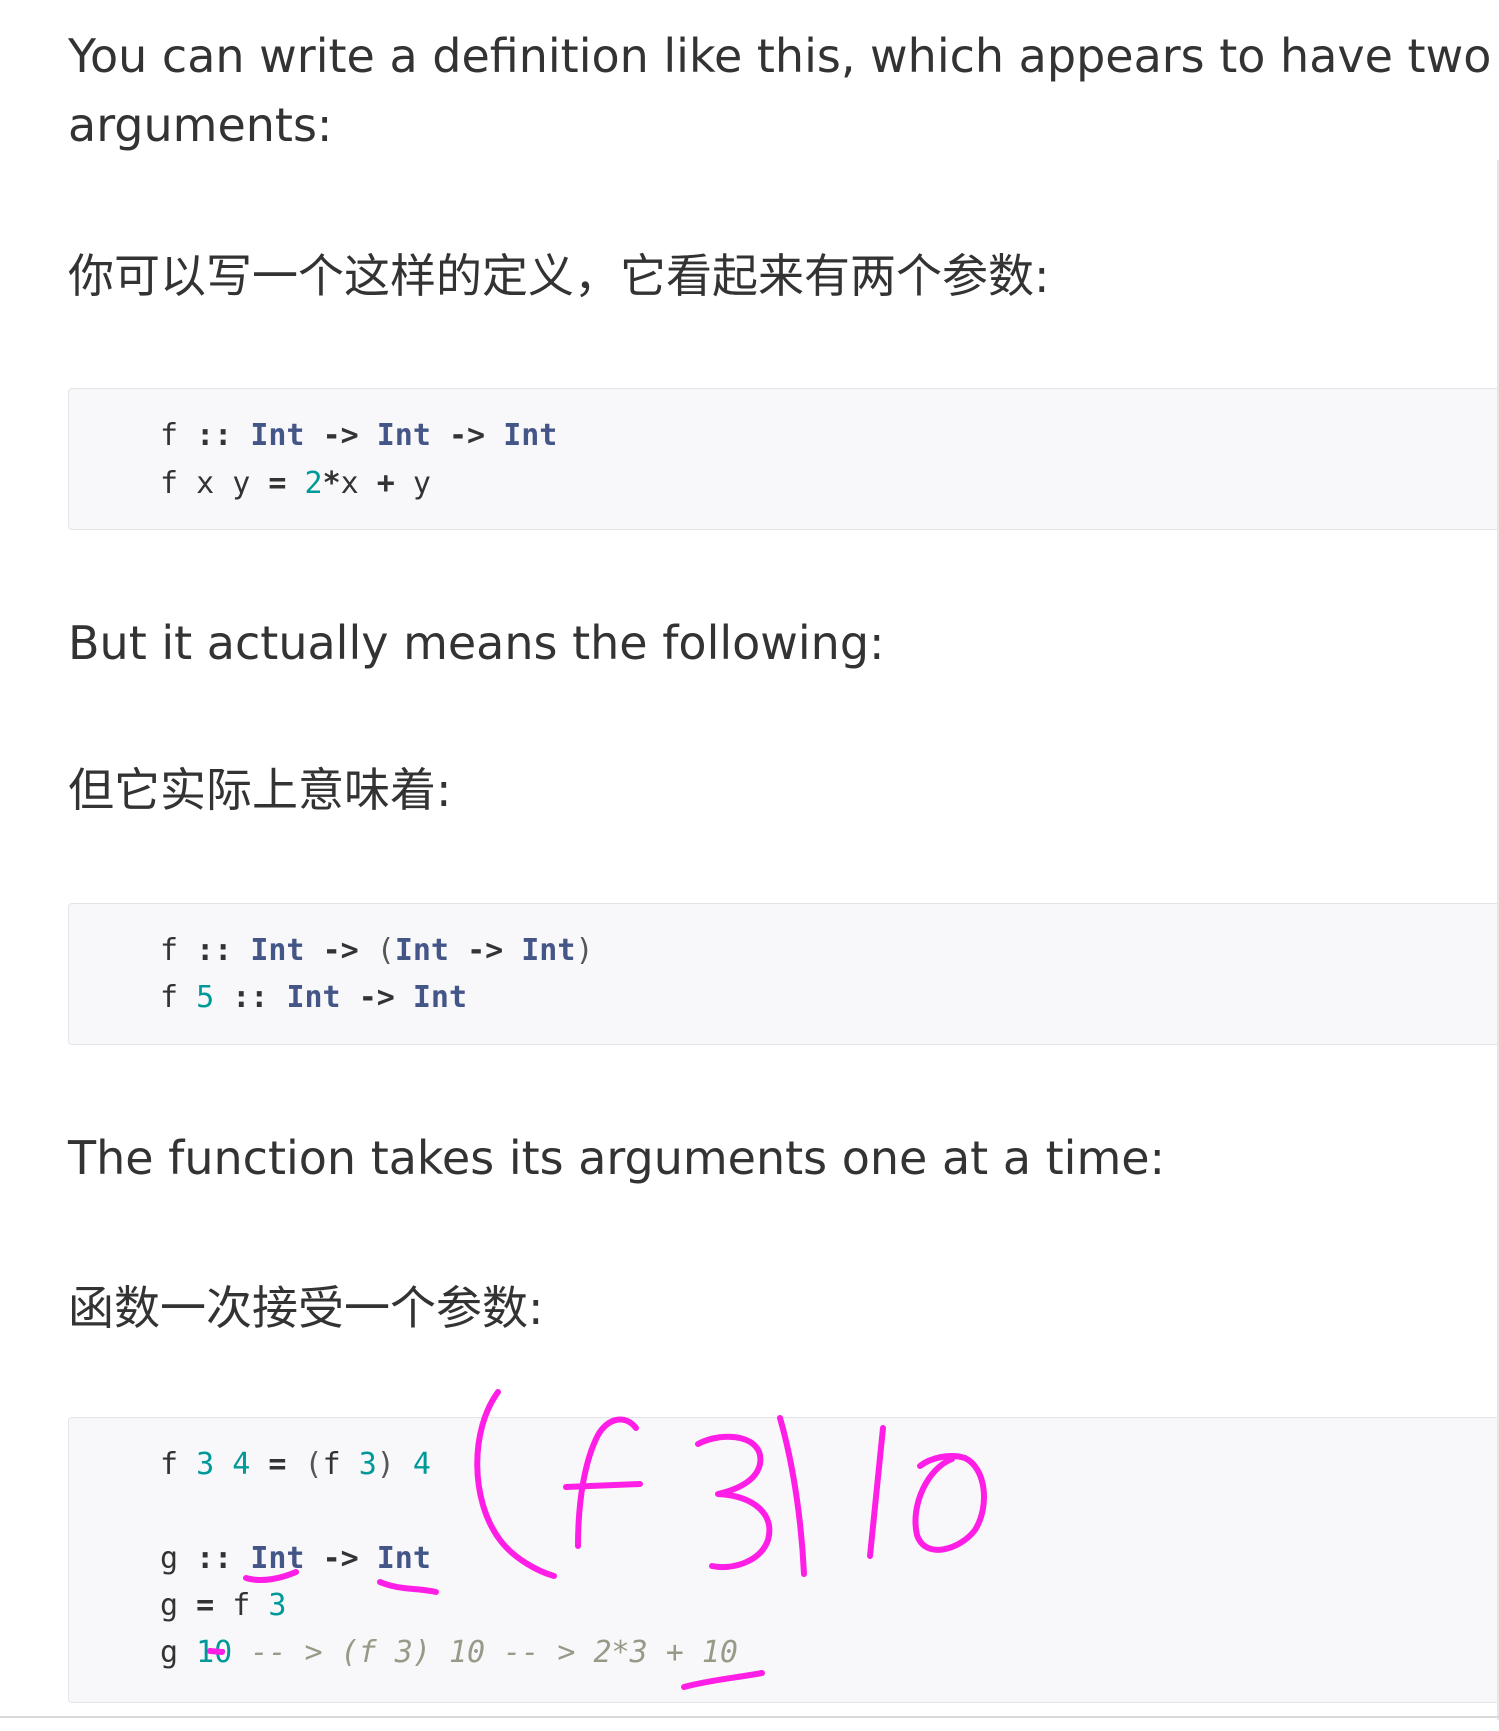 Image resolution: width=1499 pixels, height=1731 pixels. I want to click on paragraph-intro-en-line2: arguments:, so click(200, 125).